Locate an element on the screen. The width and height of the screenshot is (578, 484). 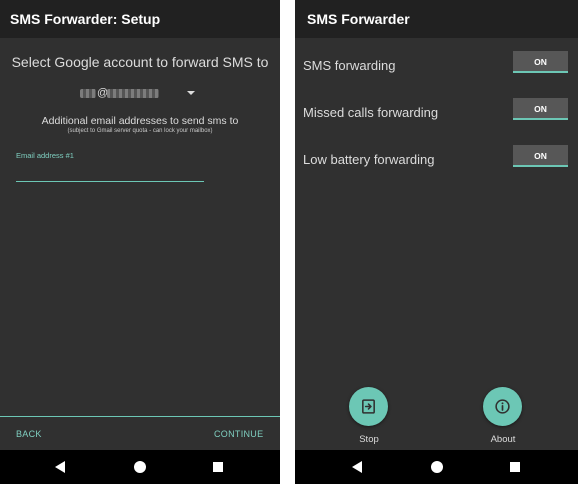
redacted-email-prefix is located at coordinates (88, 93).